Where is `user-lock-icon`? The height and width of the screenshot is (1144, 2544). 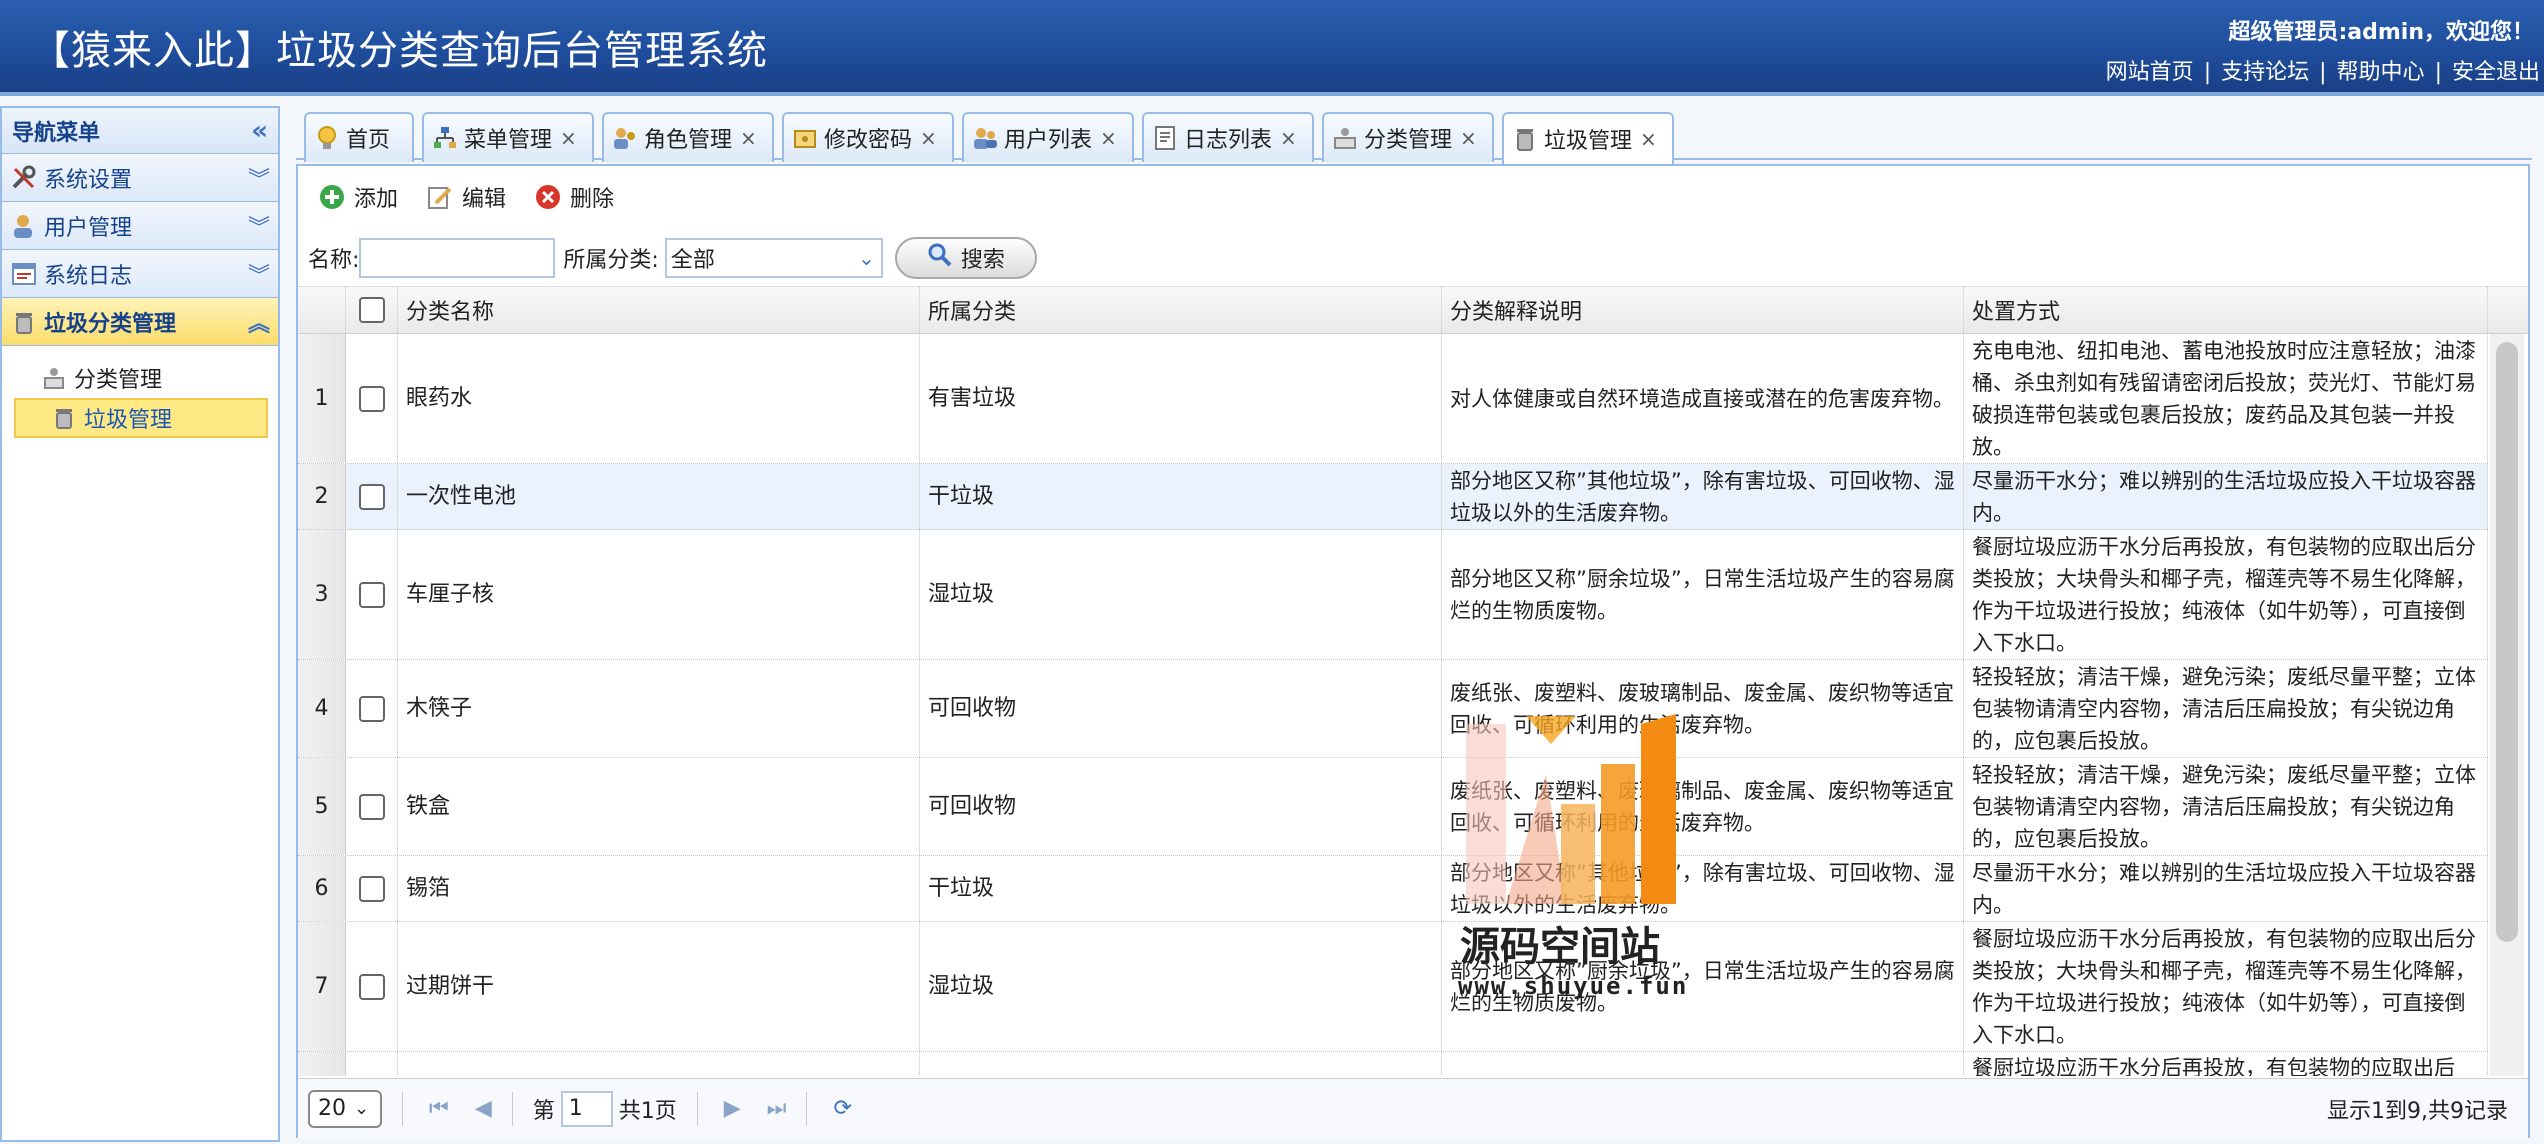
user-lock-icon is located at coordinates (24, 226).